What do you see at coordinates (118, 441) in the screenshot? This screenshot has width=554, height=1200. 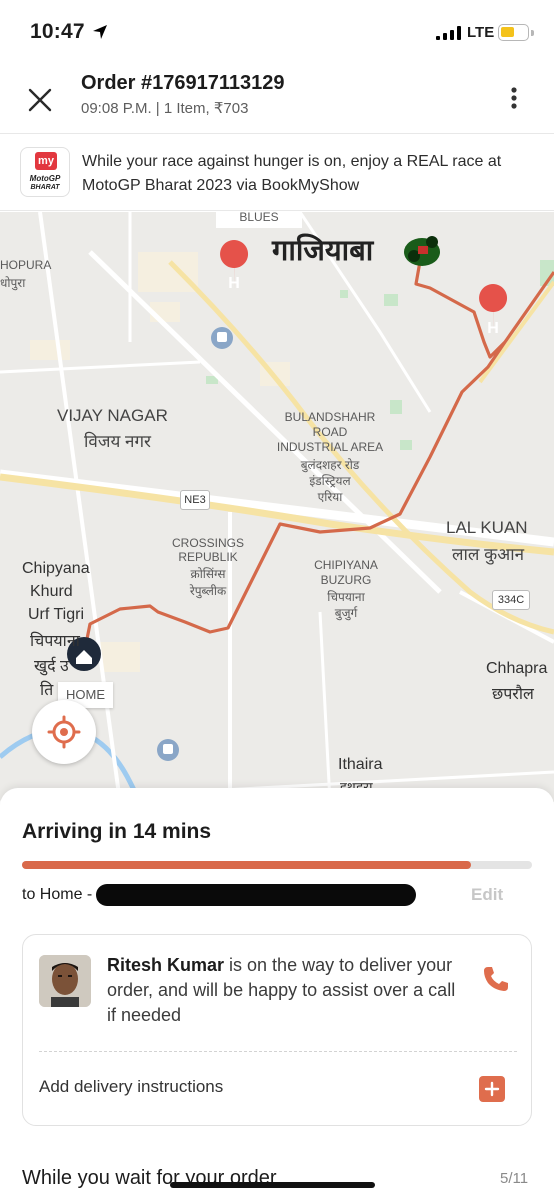 I see `map-label: विजय नगर` at bounding box center [118, 441].